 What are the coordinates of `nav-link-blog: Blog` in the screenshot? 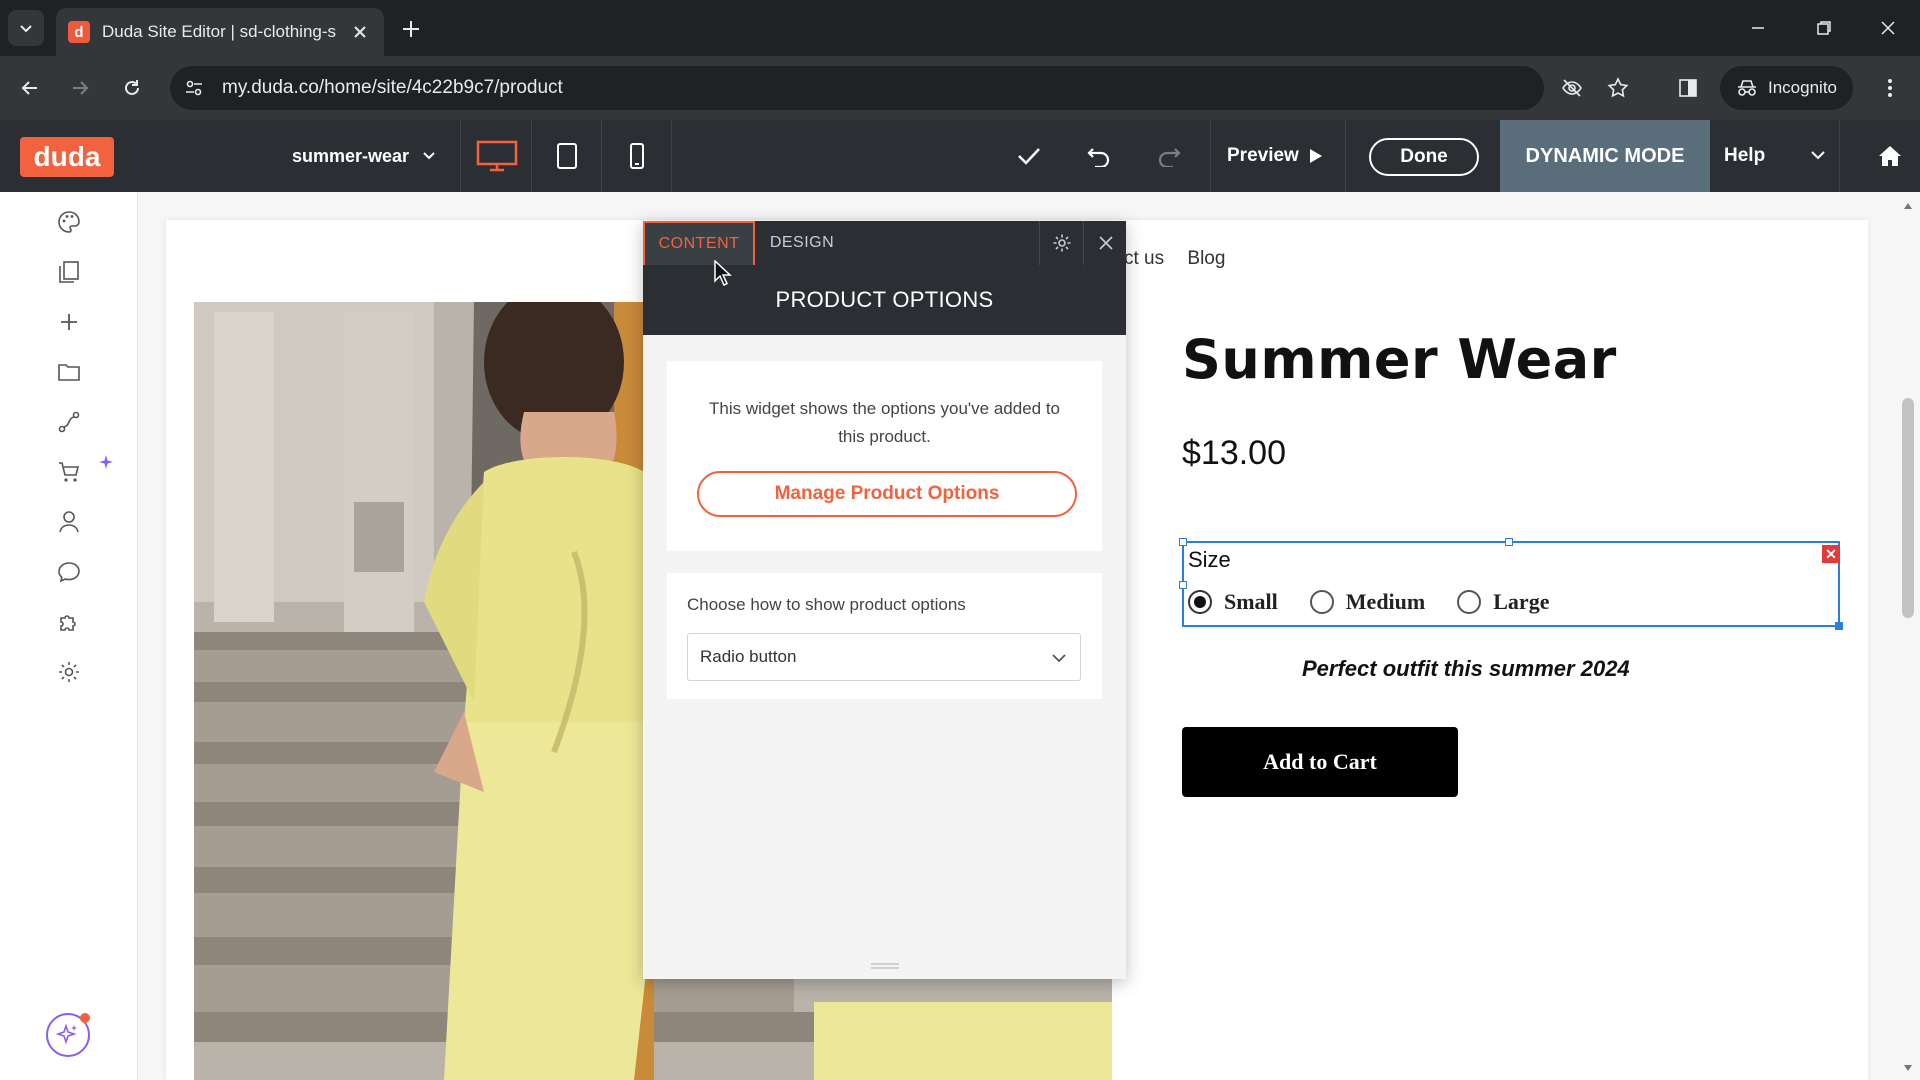 It's located at (1206, 258).